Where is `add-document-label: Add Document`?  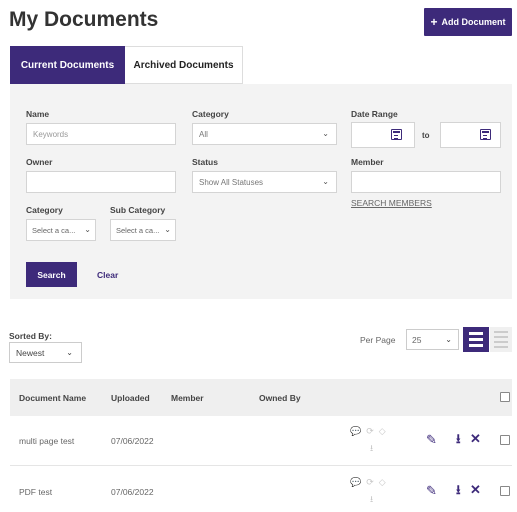
add-document-label: Add Document is located at coordinates (473, 22).